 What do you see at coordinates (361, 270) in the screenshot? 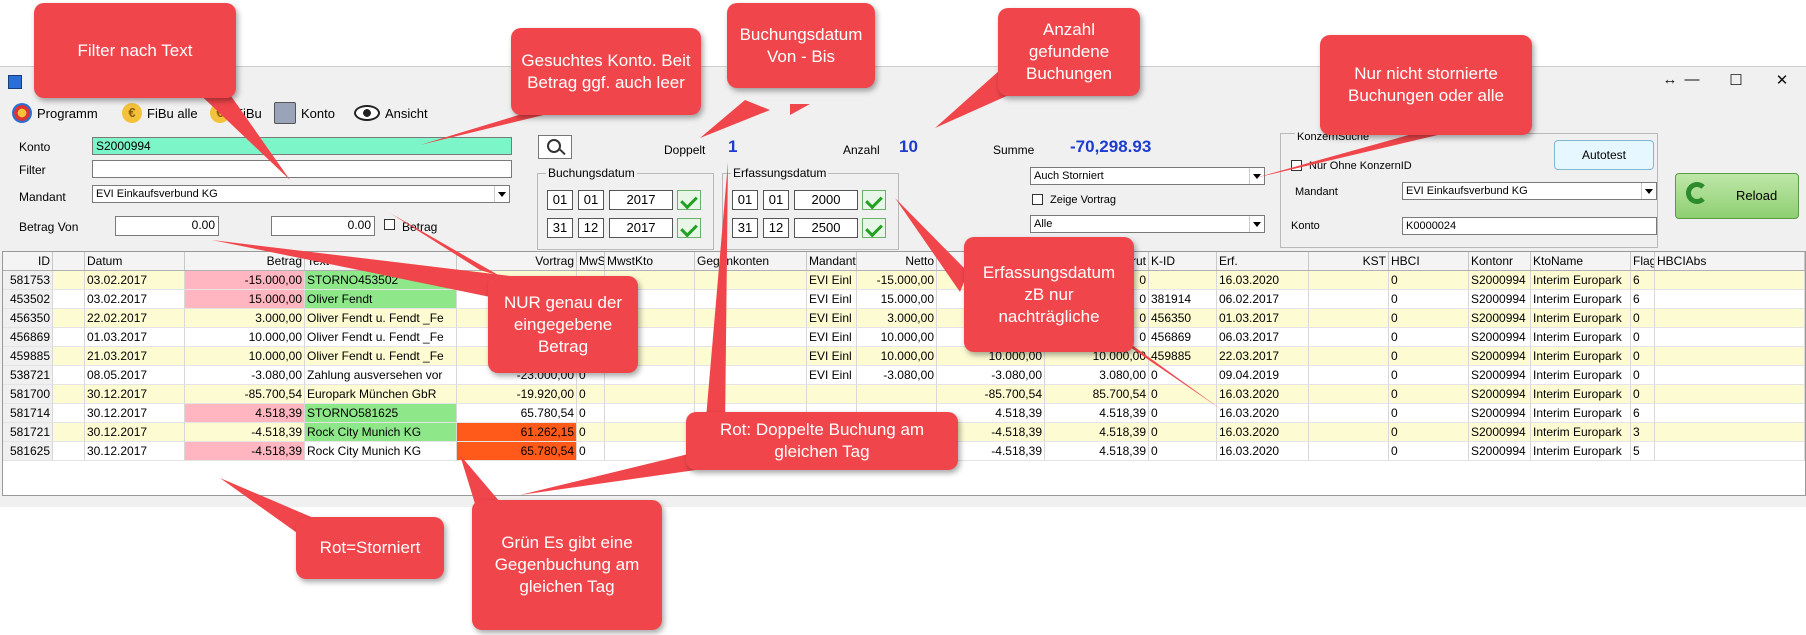
I see `pointer-betrag-a` at bounding box center [361, 270].